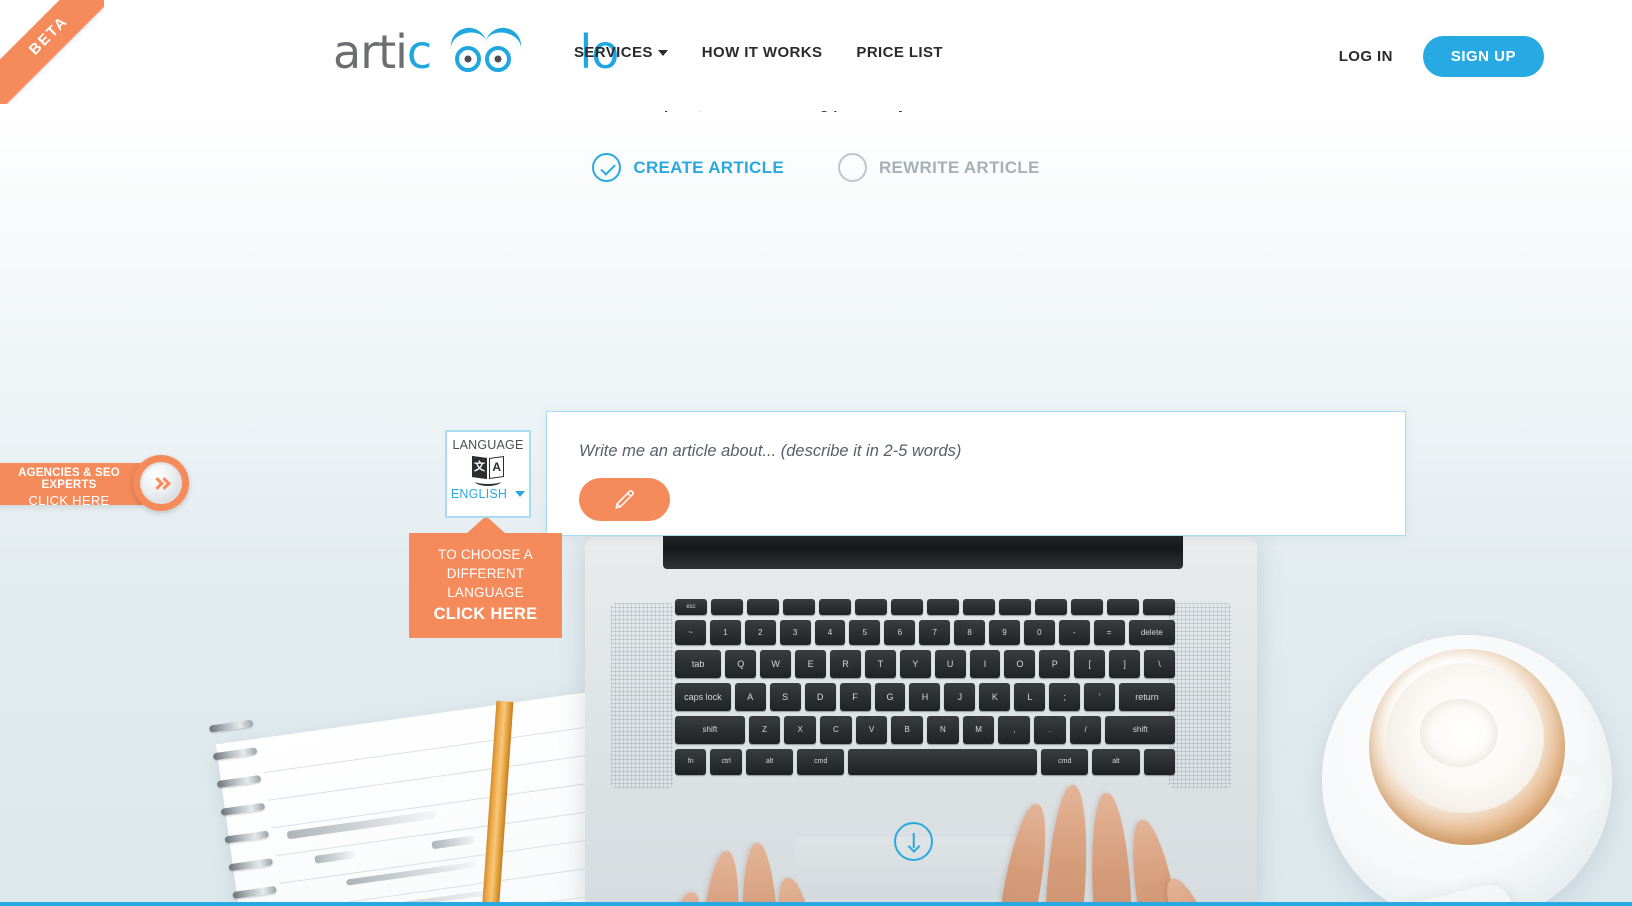 The height and width of the screenshot is (906, 1632). I want to click on right-hand-photo, so click(1111, 842).